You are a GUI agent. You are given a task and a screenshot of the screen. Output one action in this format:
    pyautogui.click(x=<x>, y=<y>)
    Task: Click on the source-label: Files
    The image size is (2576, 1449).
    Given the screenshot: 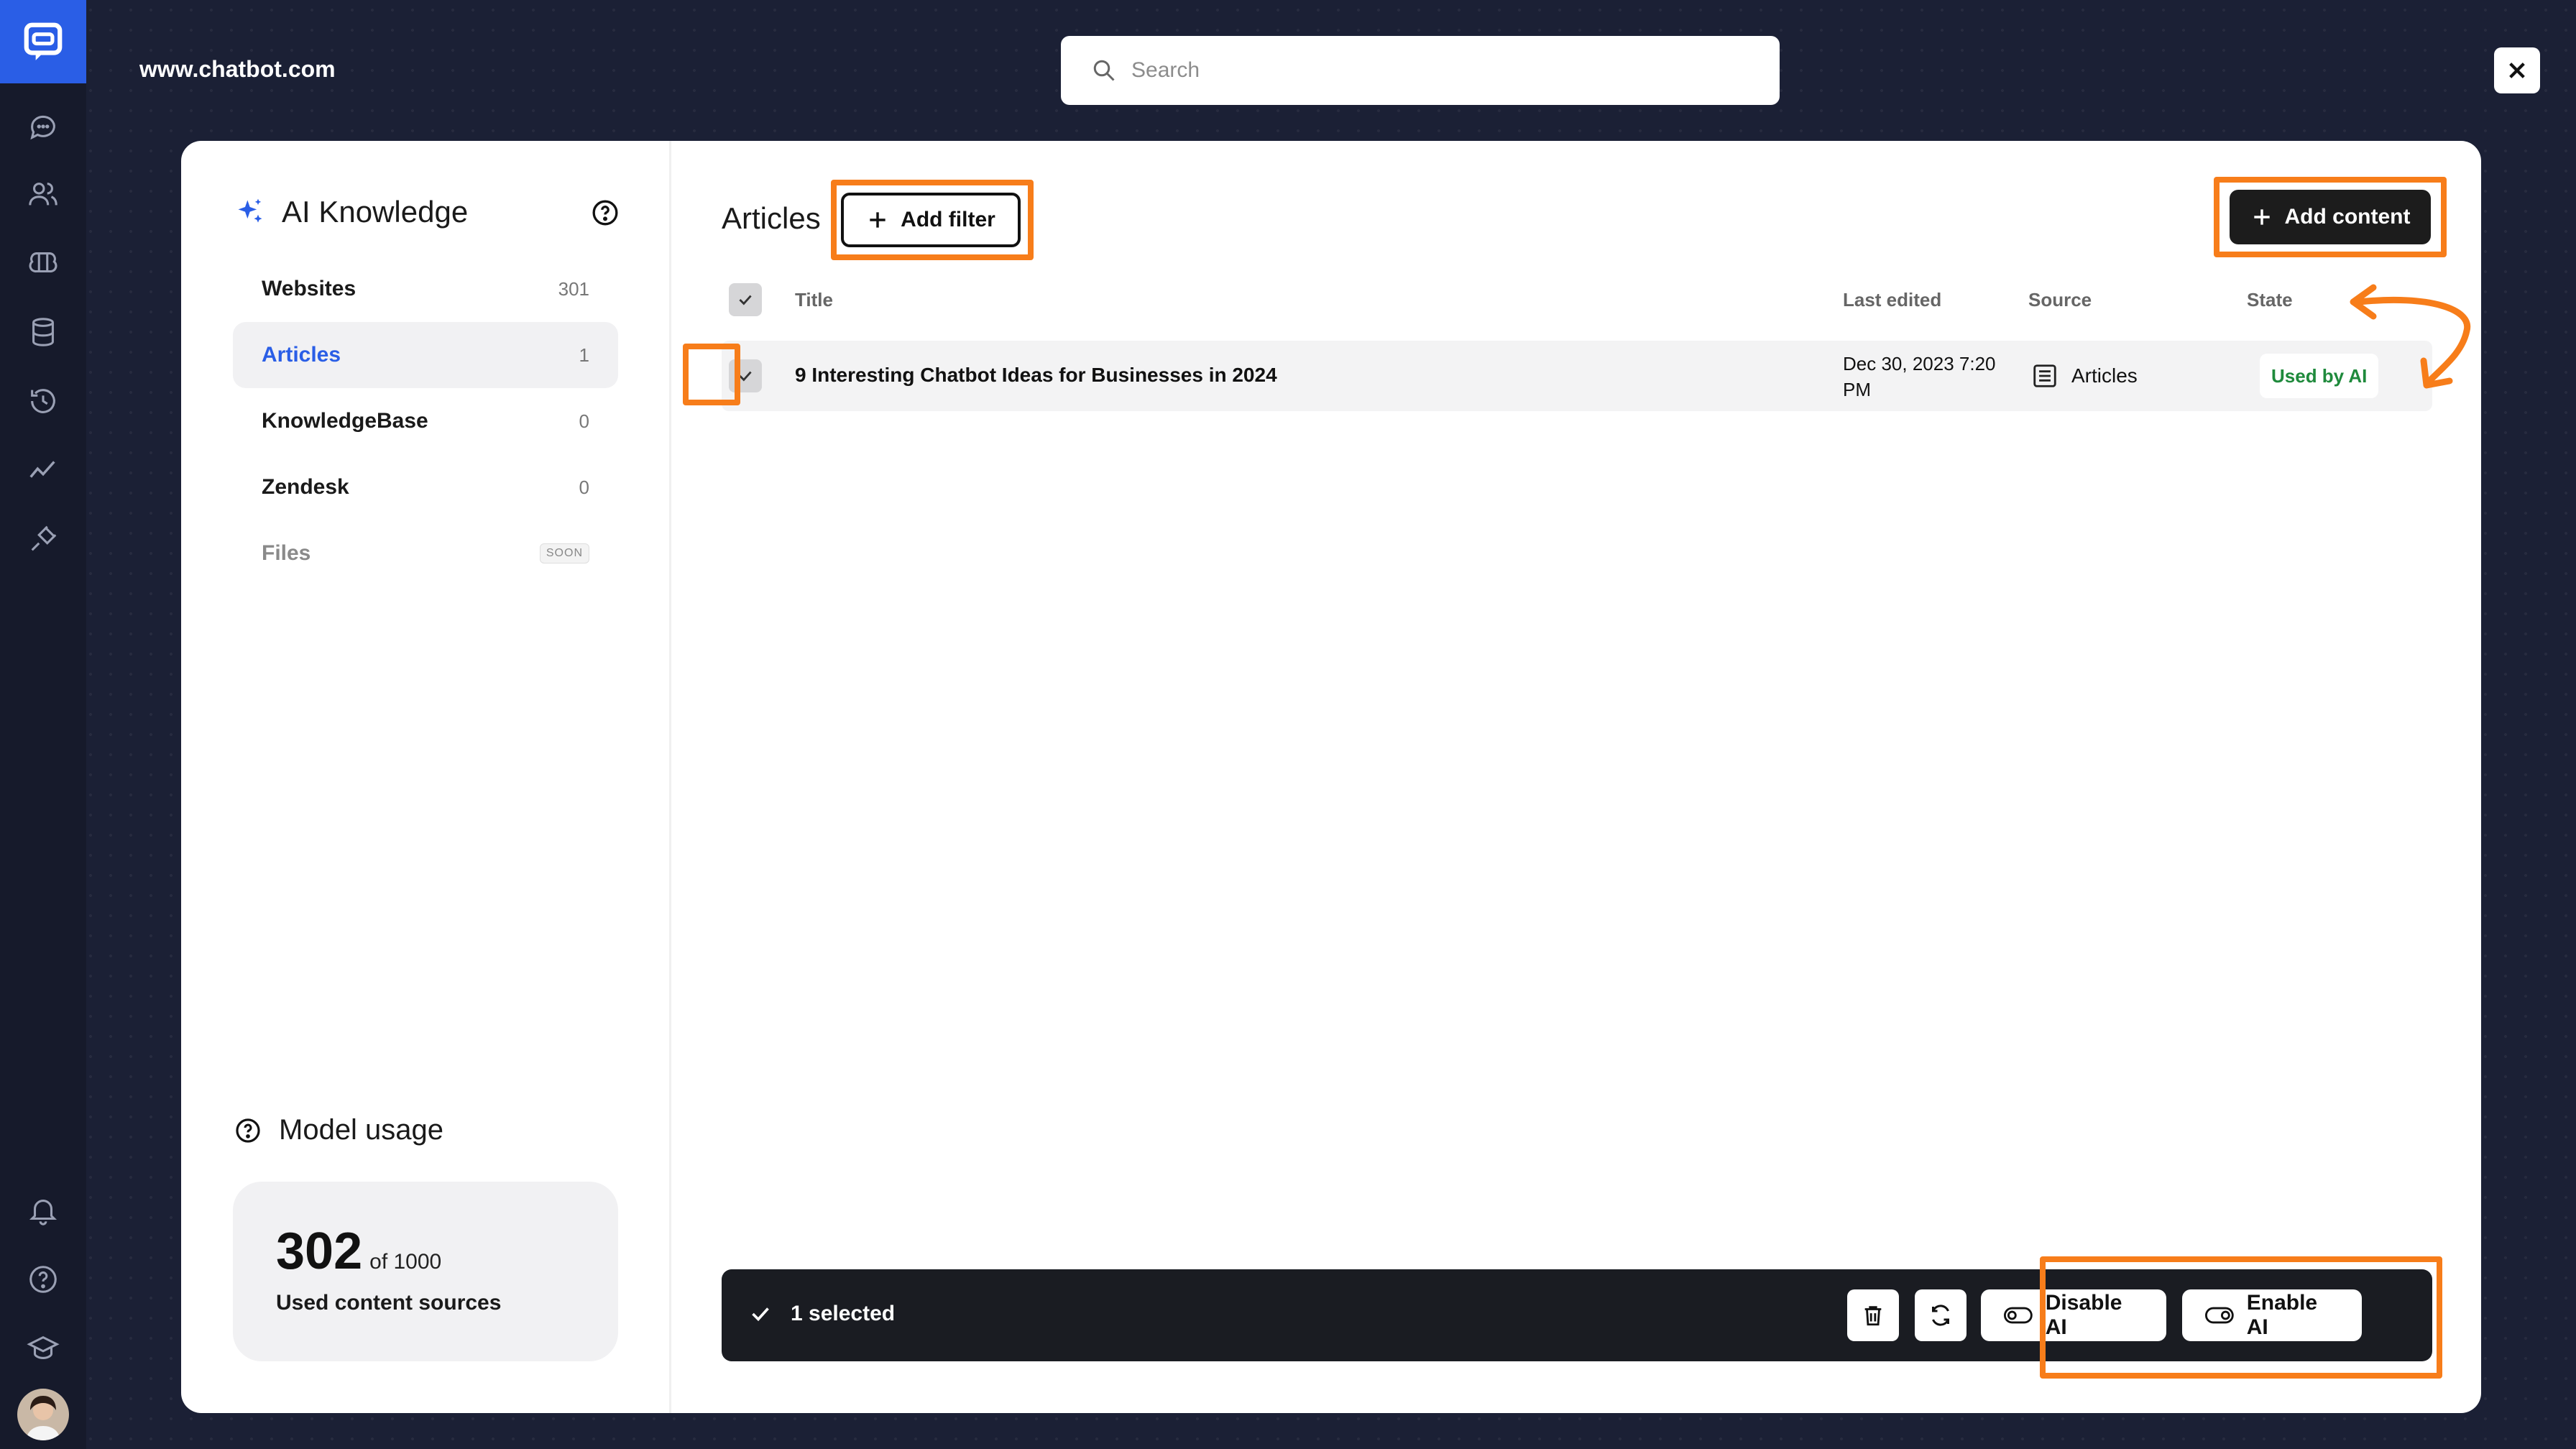 What is the action you would take?
    pyautogui.click(x=286, y=553)
    